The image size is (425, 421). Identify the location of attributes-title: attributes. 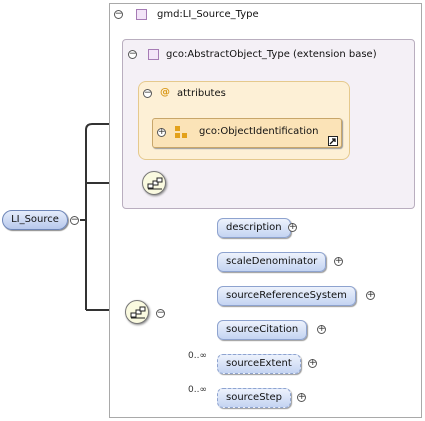
(201, 93).